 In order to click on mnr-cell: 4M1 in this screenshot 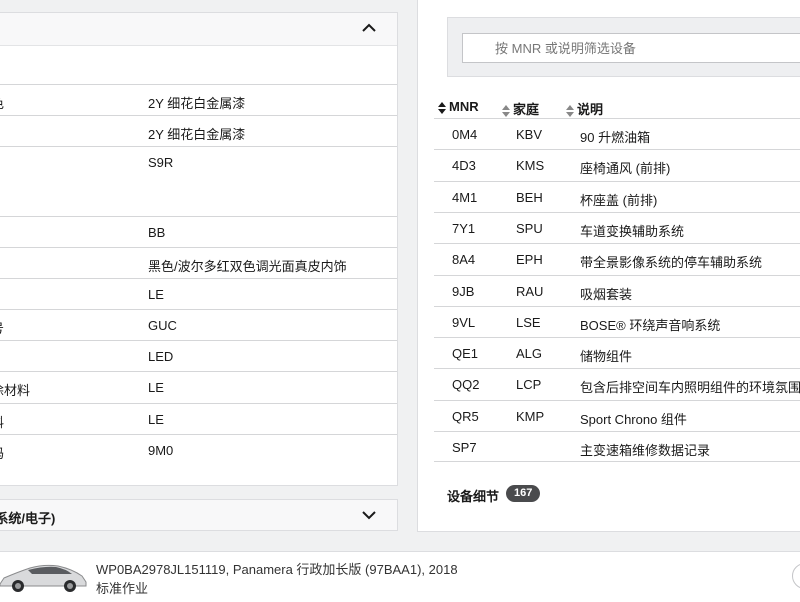, I will do `click(465, 197)`.